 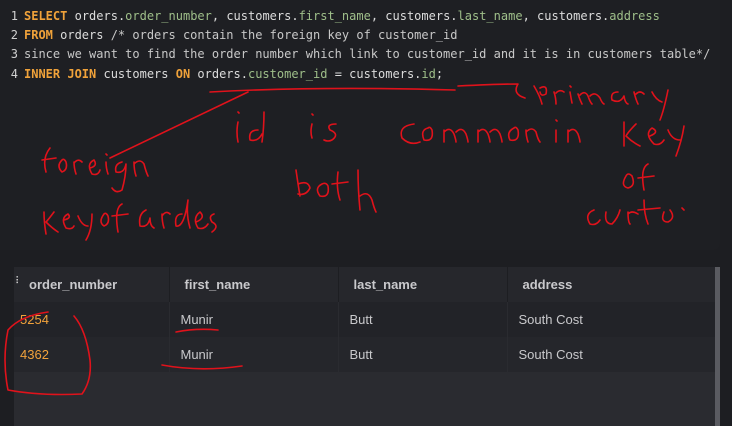 What do you see at coordinates (92, 354) in the screenshot?
I see `cell-order-number: 4362` at bounding box center [92, 354].